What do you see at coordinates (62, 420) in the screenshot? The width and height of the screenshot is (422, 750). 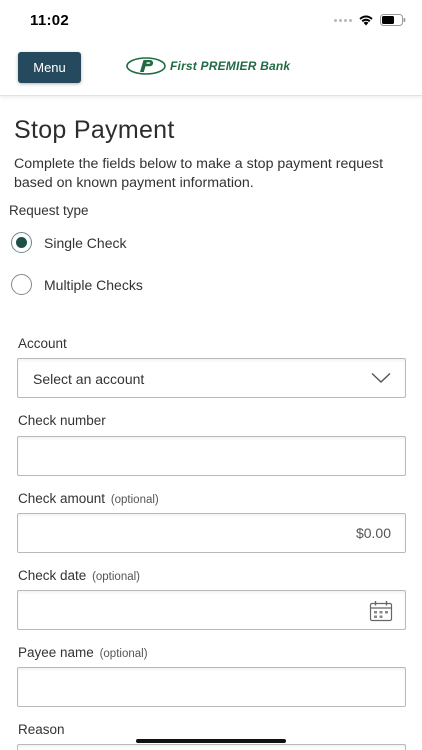 I see `check-number-label: Check number` at bounding box center [62, 420].